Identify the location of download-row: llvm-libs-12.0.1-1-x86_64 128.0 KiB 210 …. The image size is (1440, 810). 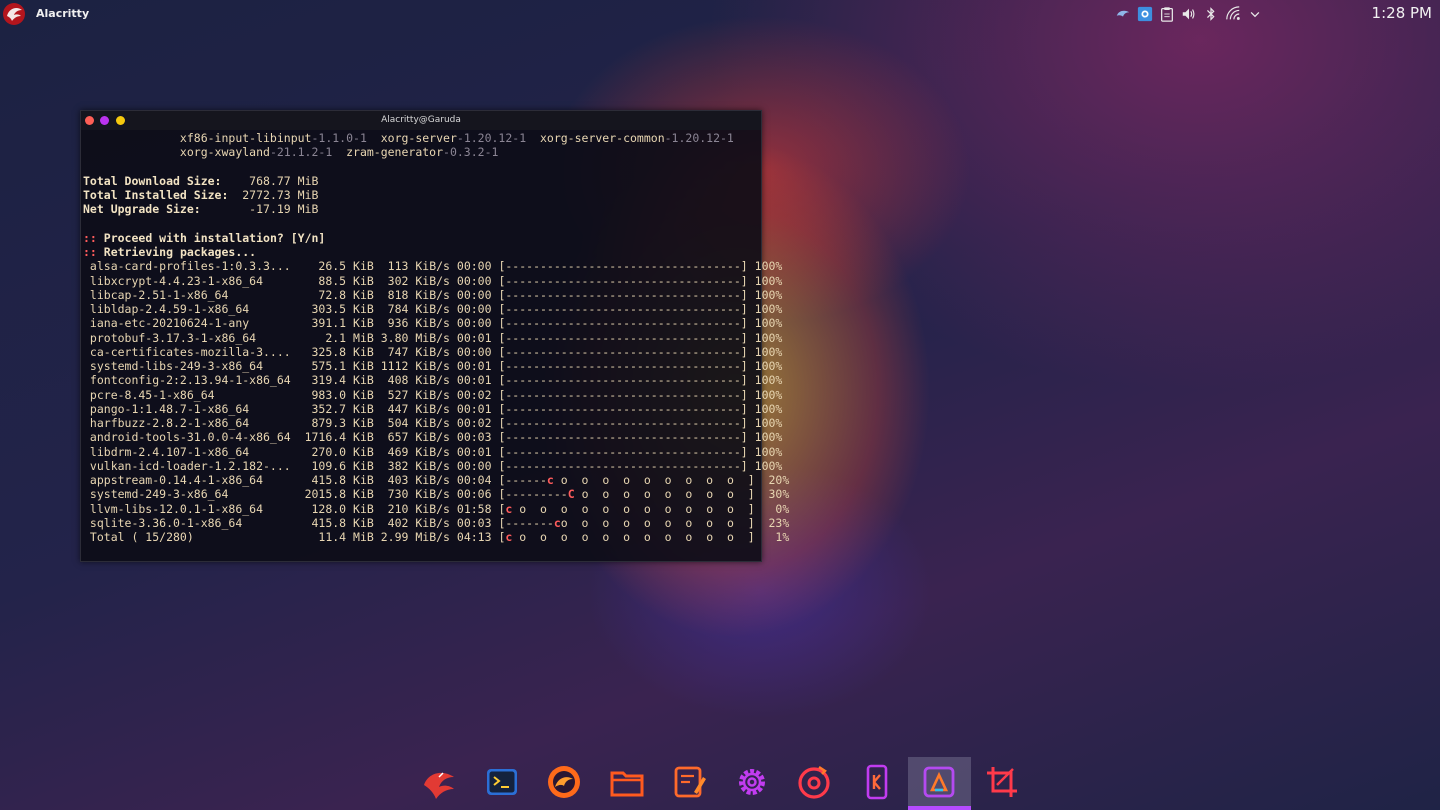
(436, 508).